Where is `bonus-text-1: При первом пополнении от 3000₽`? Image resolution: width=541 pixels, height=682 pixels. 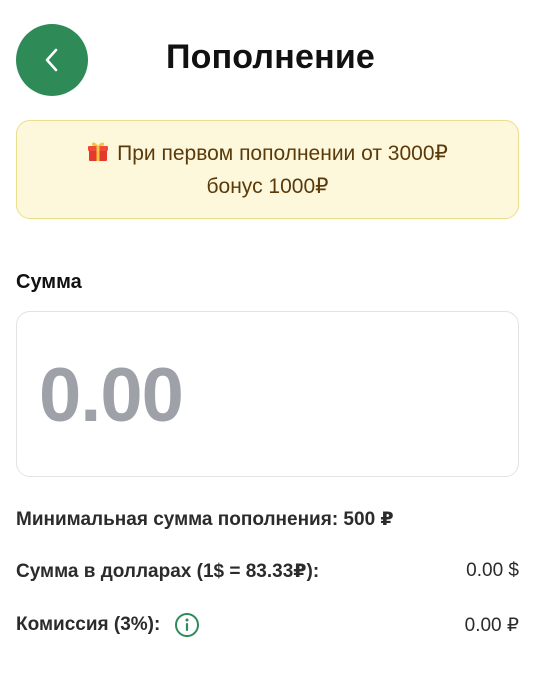
bonus-text-1: При первом пополнении от 3000₽ is located at coordinates (282, 153).